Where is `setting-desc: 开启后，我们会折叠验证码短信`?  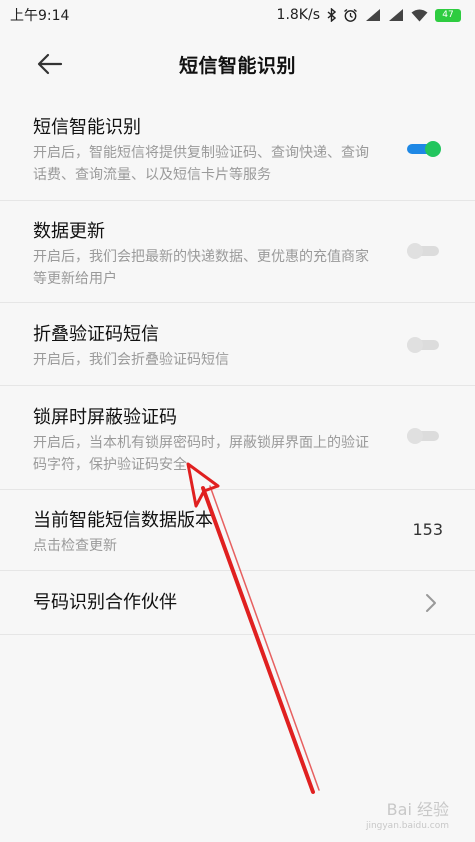
setting-desc: 开启后，我们会折叠验证码短信 is located at coordinates (131, 360).